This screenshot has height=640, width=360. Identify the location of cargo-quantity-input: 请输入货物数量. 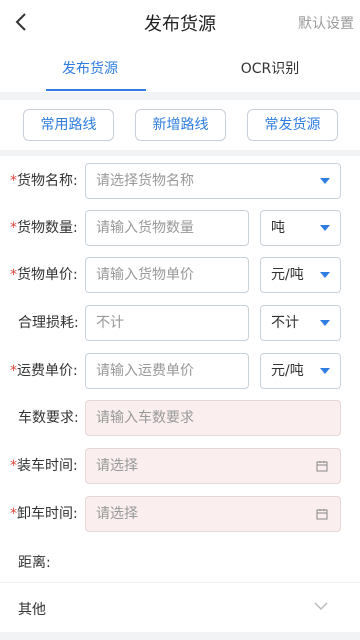
(167, 228).